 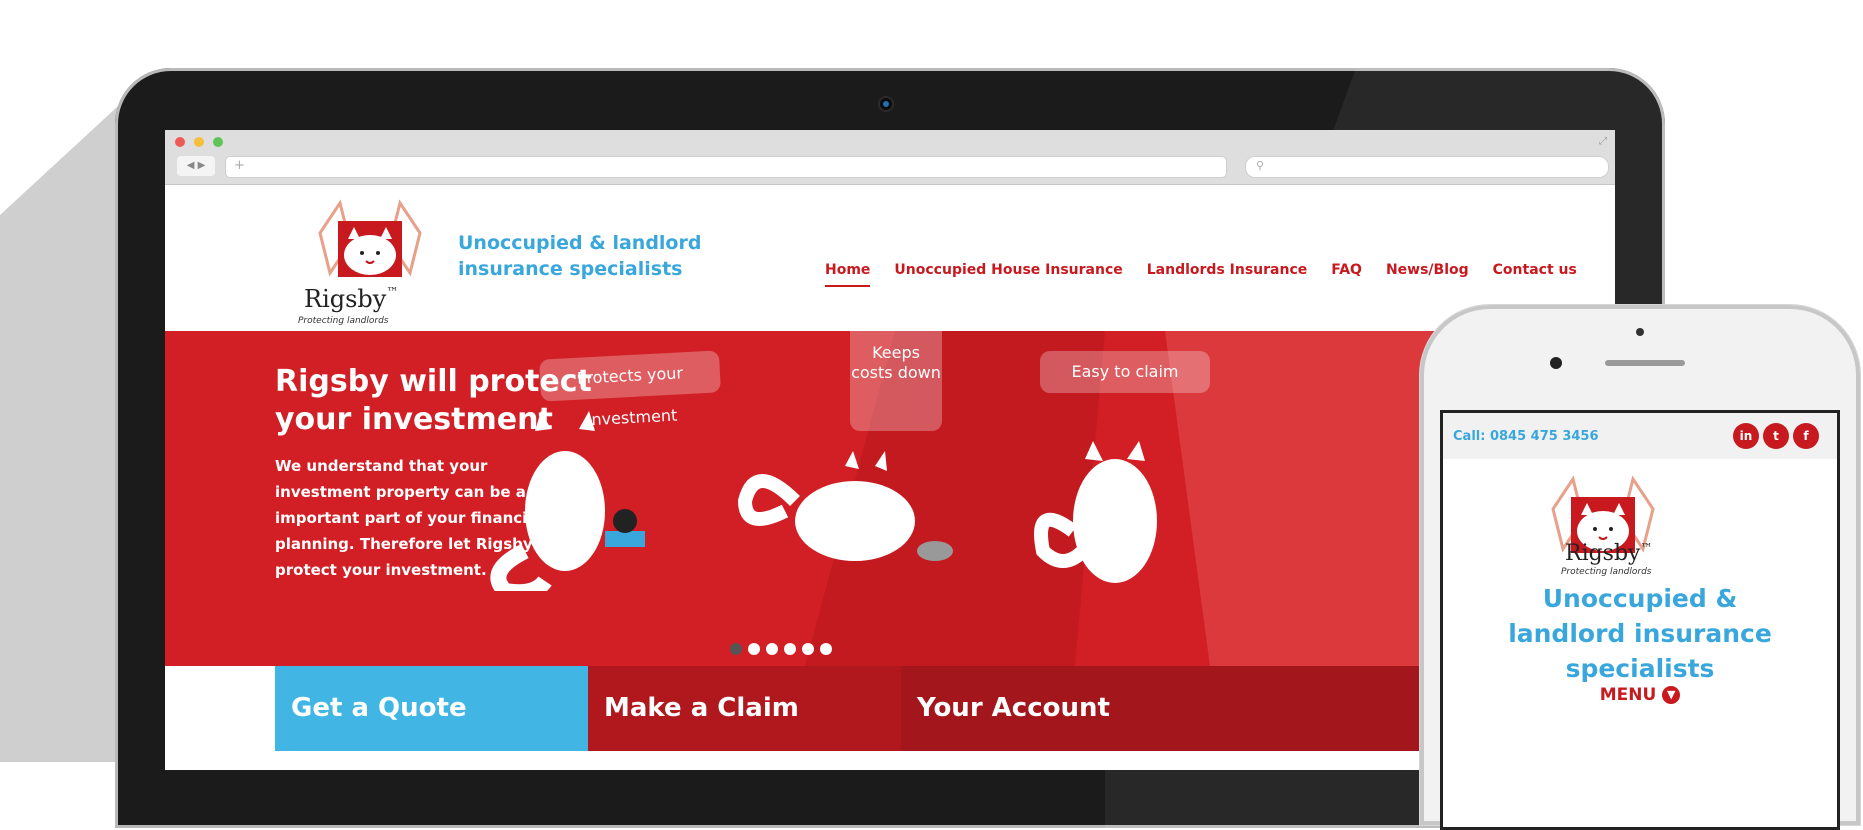 I want to click on get-a-quote-button: Get a Quote, so click(x=431, y=708).